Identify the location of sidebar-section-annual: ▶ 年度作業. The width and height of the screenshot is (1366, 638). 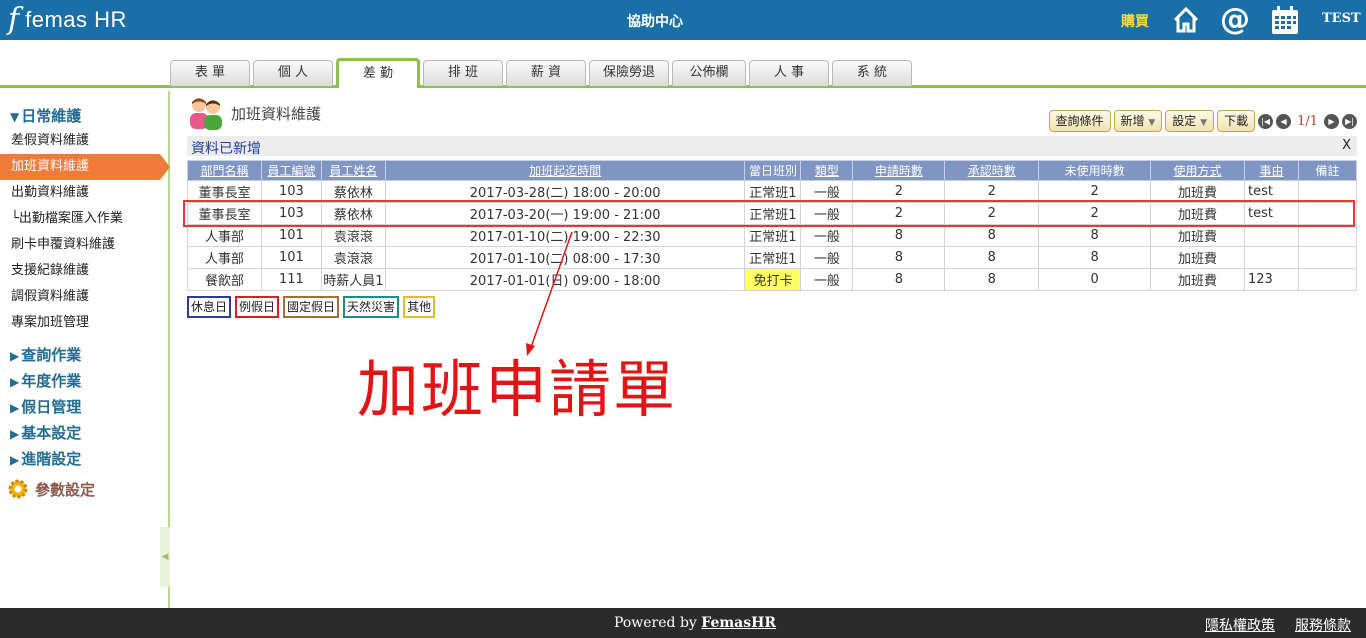
(45, 380).